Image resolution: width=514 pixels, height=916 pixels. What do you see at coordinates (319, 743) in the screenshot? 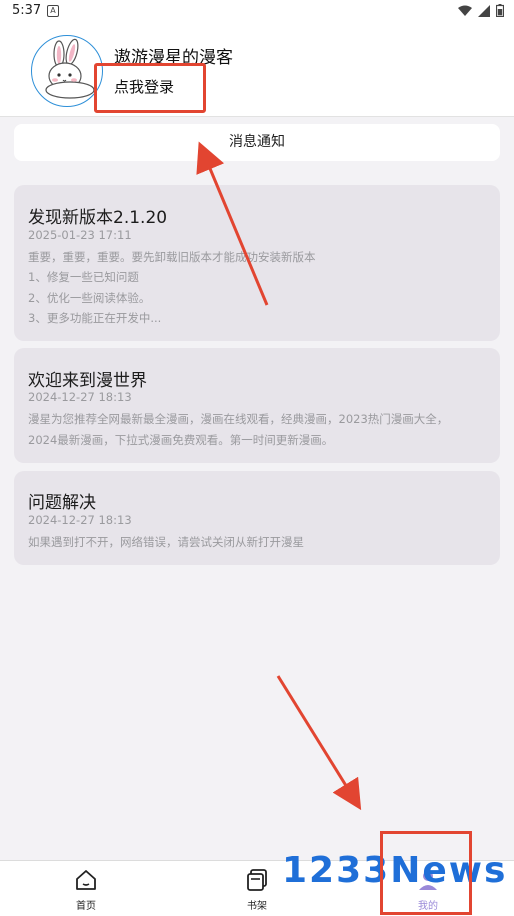
I see `arrow-to-mine-tab` at bounding box center [319, 743].